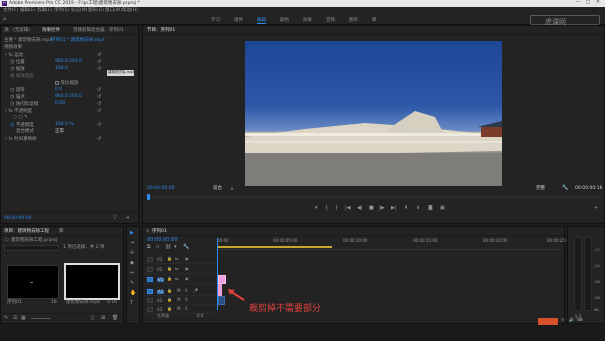 The image size is (605, 341). Describe the element at coordinates (336, 208) in the screenshot. I see `mark-out-icon: }` at that location.